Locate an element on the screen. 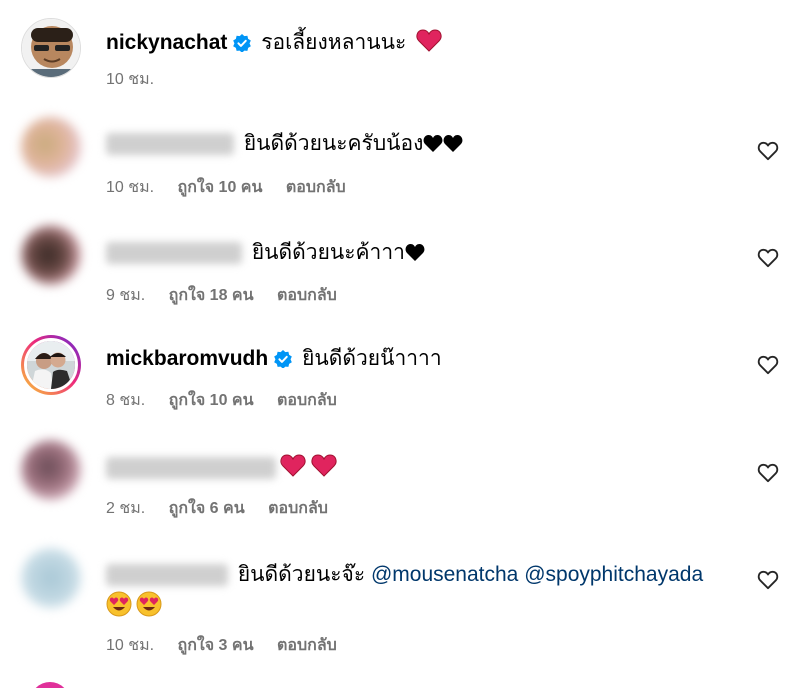 The height and width of the screenshot is (688, 800). comment-time: 8 ชม. is located at coordinates (126, 400).